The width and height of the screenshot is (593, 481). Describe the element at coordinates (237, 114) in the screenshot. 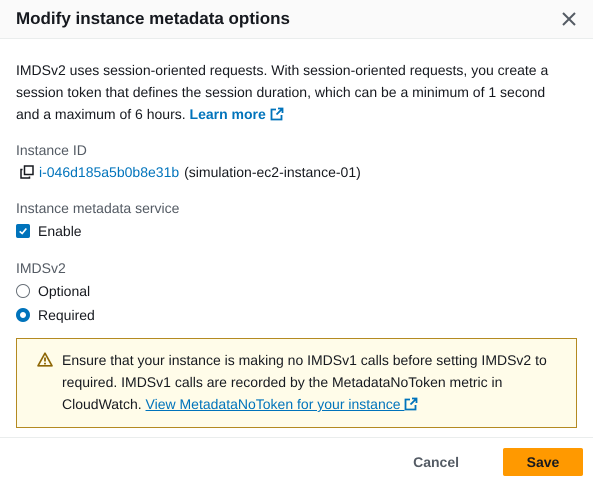

I see `learn-more-link: Learn more` at that location.